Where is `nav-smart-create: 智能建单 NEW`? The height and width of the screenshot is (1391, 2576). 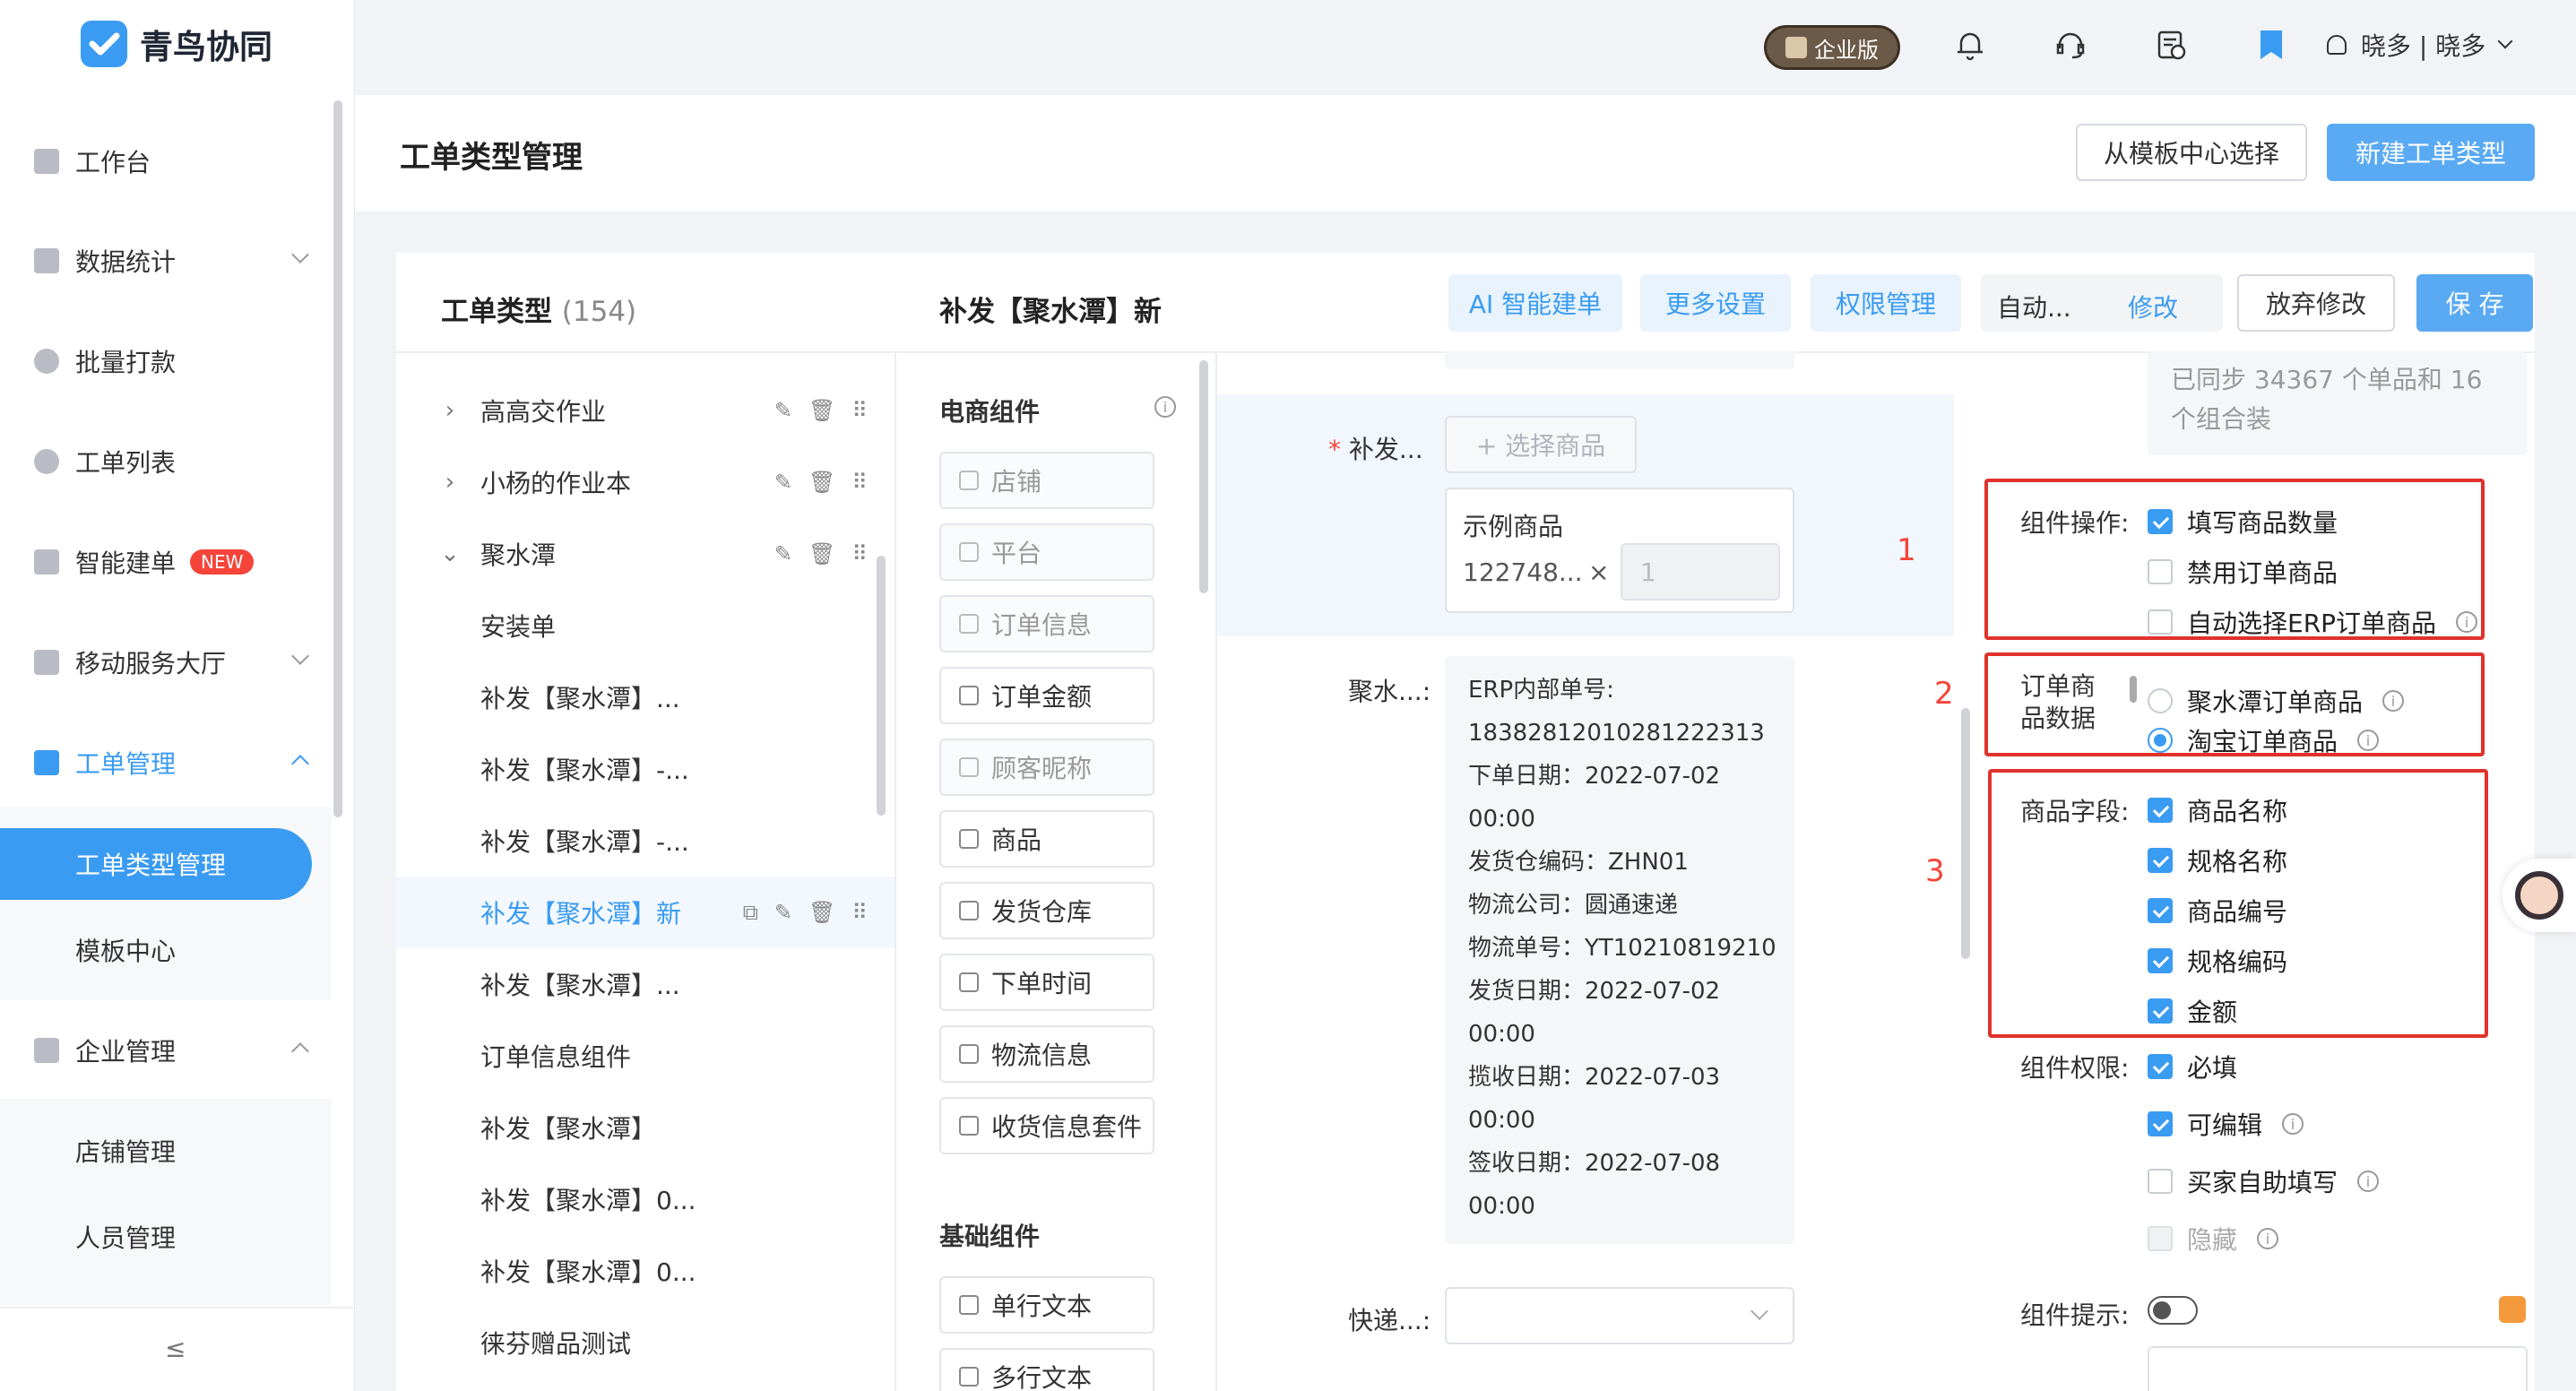 nav-smart-create: 智能建单 NEW is located at coordinates (177, 562).